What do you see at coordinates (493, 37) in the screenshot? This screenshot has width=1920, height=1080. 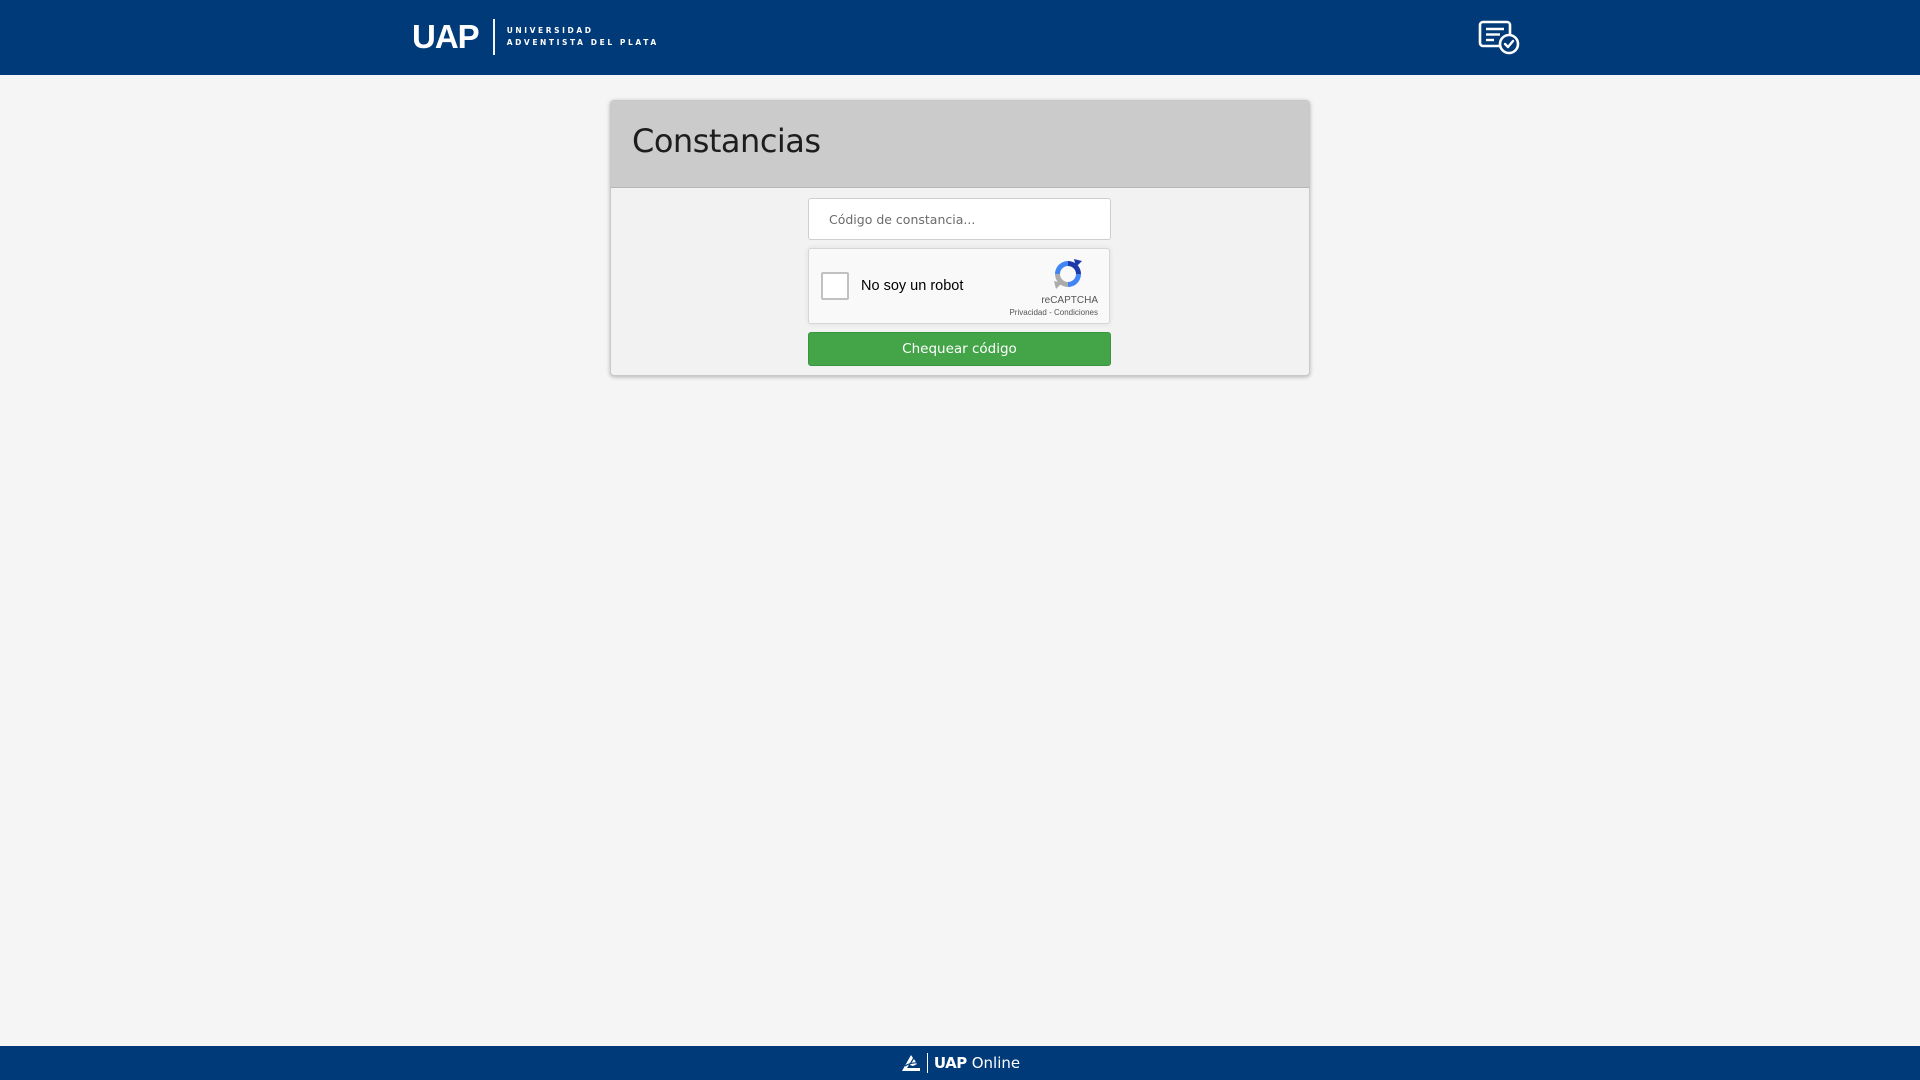 I see `logo-divider` at bounding box center [493, 37].